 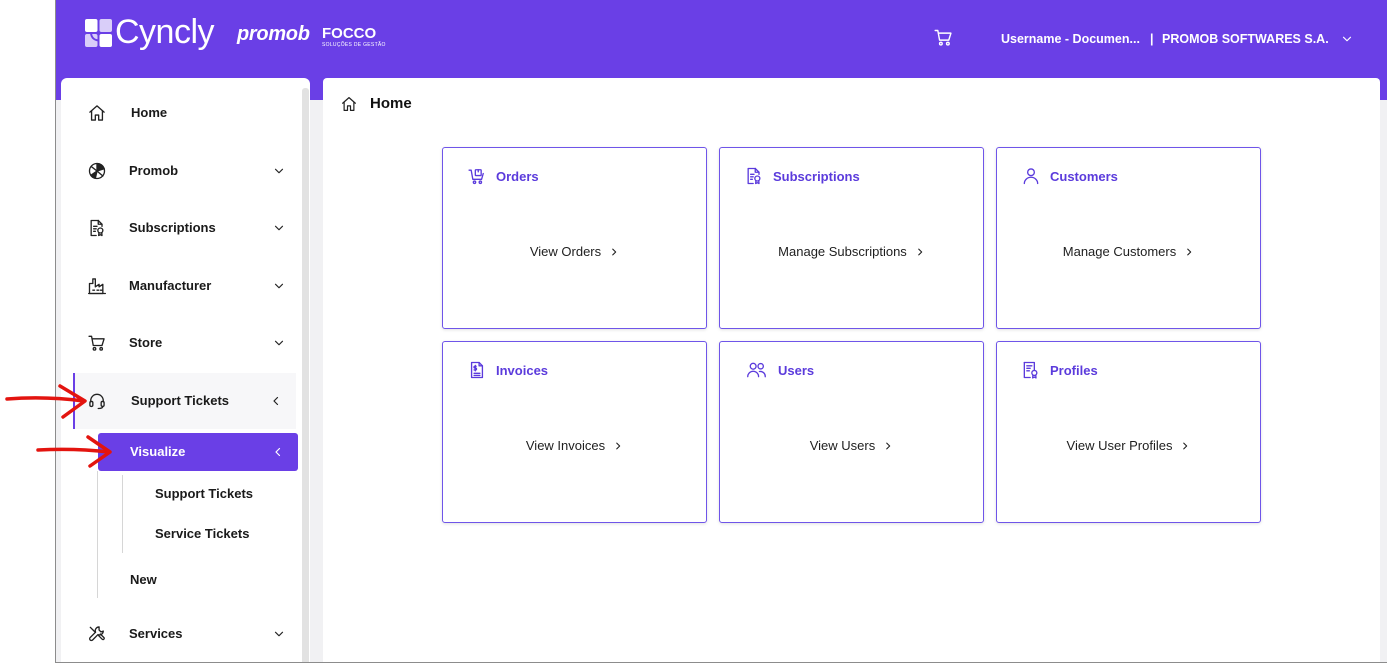 I want to click on sidebar-item-subscriptions: Subscriptions, so click(x=184, y=228).